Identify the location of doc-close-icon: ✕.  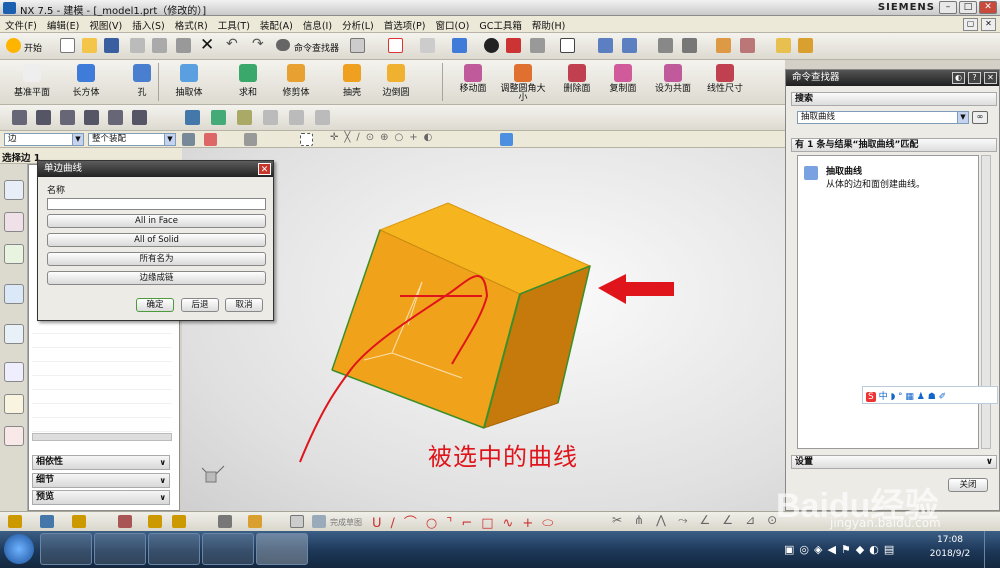
(988, 24).